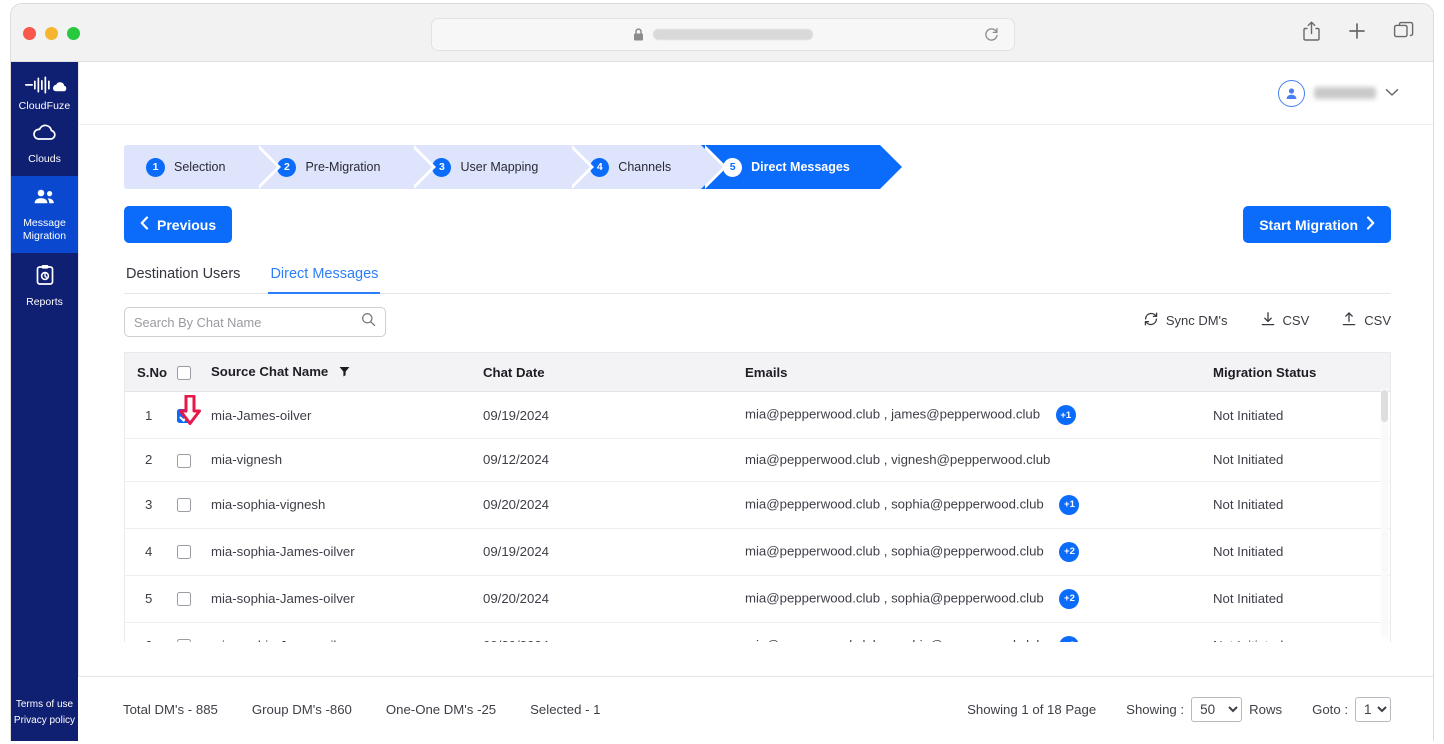 This screenshot has width=1444, height=744. I want to click on minimize-window-button, so click(51, 33).